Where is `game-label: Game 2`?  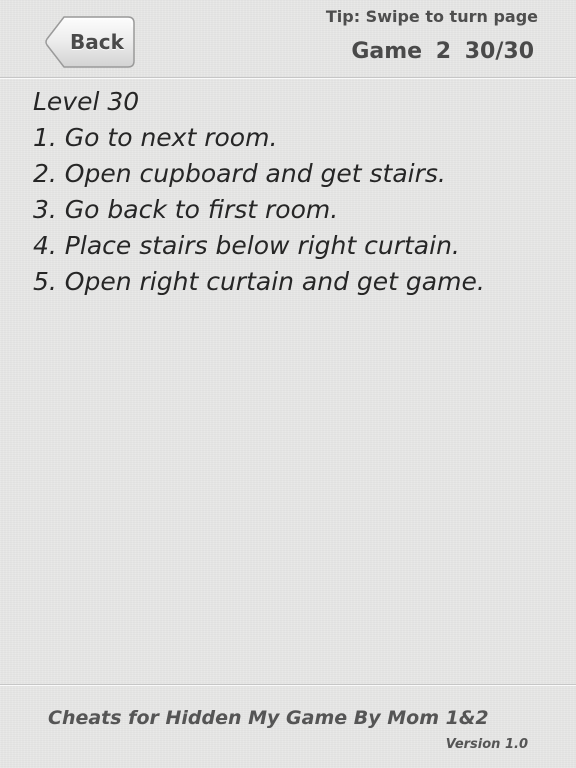
game-label: Game 2 is located at coordinates (401, 51).